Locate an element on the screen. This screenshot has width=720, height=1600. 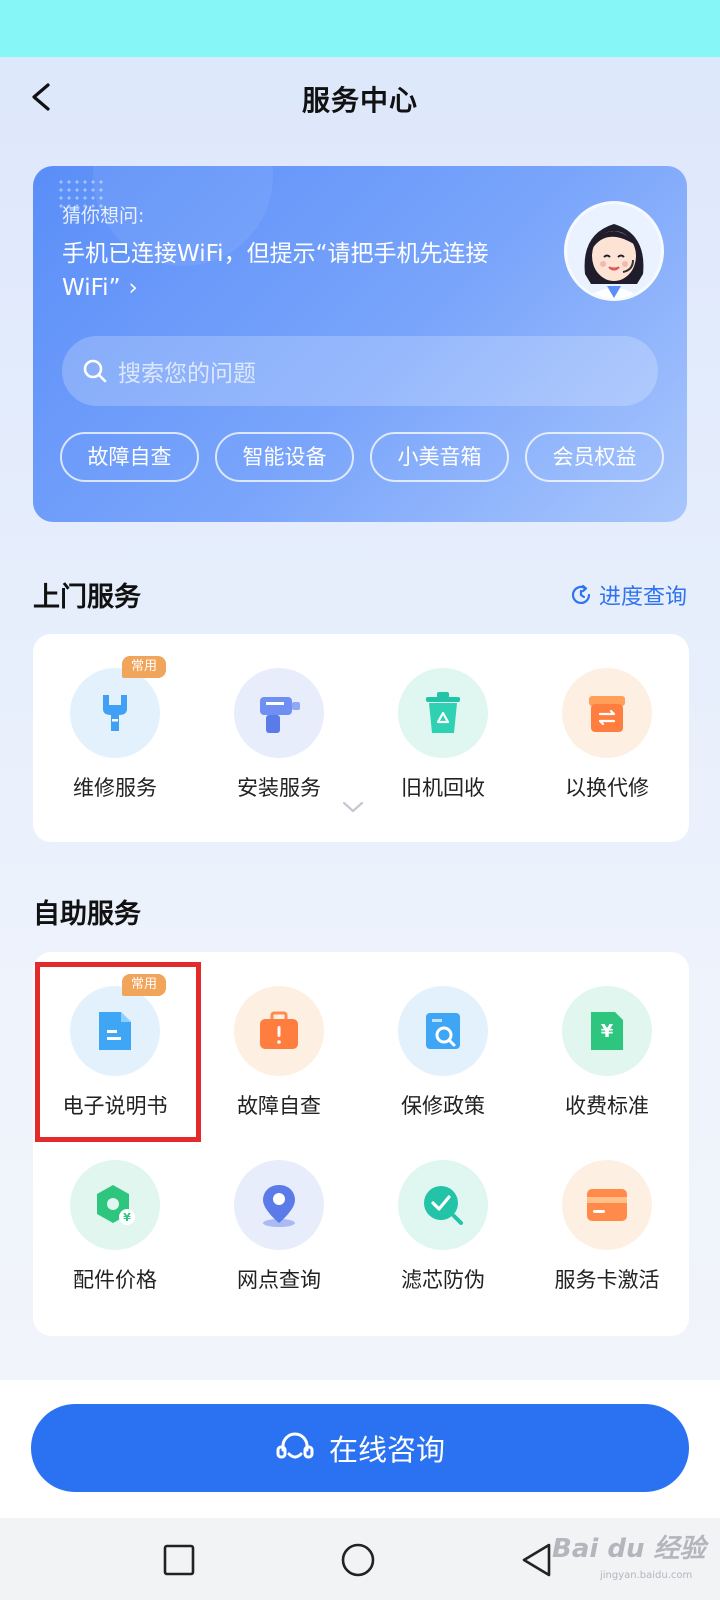
search-icon is located at coordinates (95, 371).